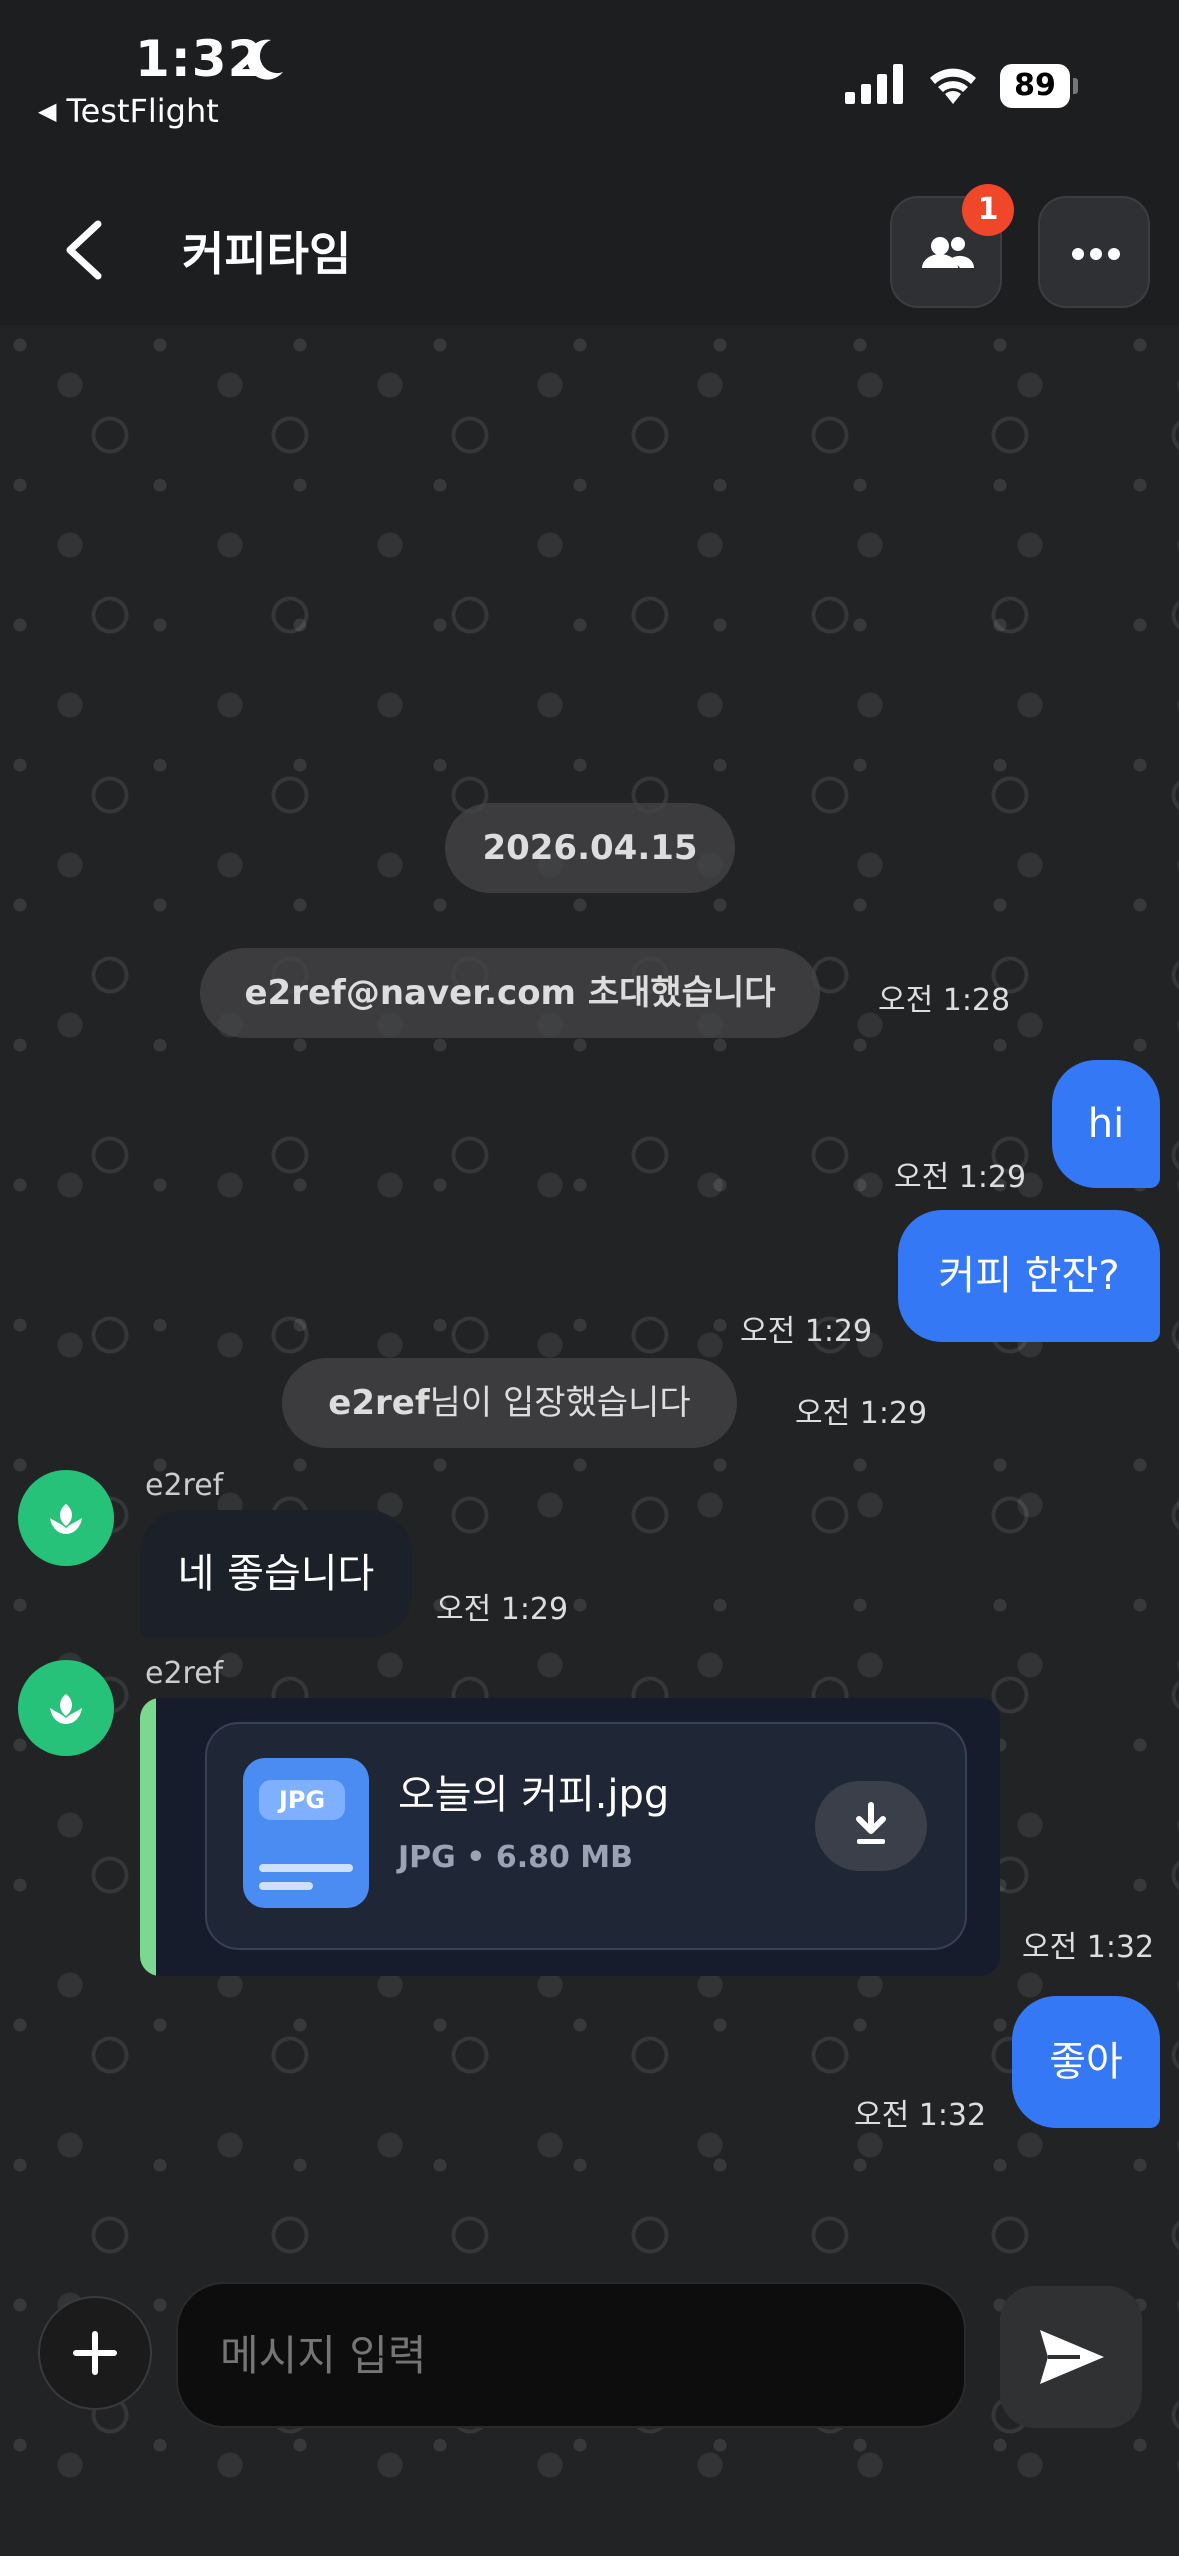 Image resolution: width=1179 pixels, height=2556 pixels. Describe the element at coordinates (988, 210) in the screenshot. I see `members-badge: 1` at that location.